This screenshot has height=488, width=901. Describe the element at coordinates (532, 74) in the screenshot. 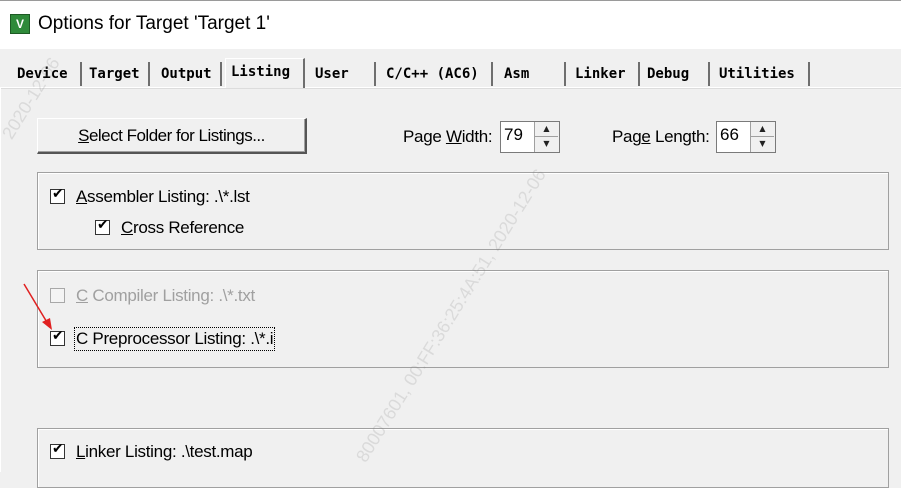

I see `tab-asm: Asm` at that location.